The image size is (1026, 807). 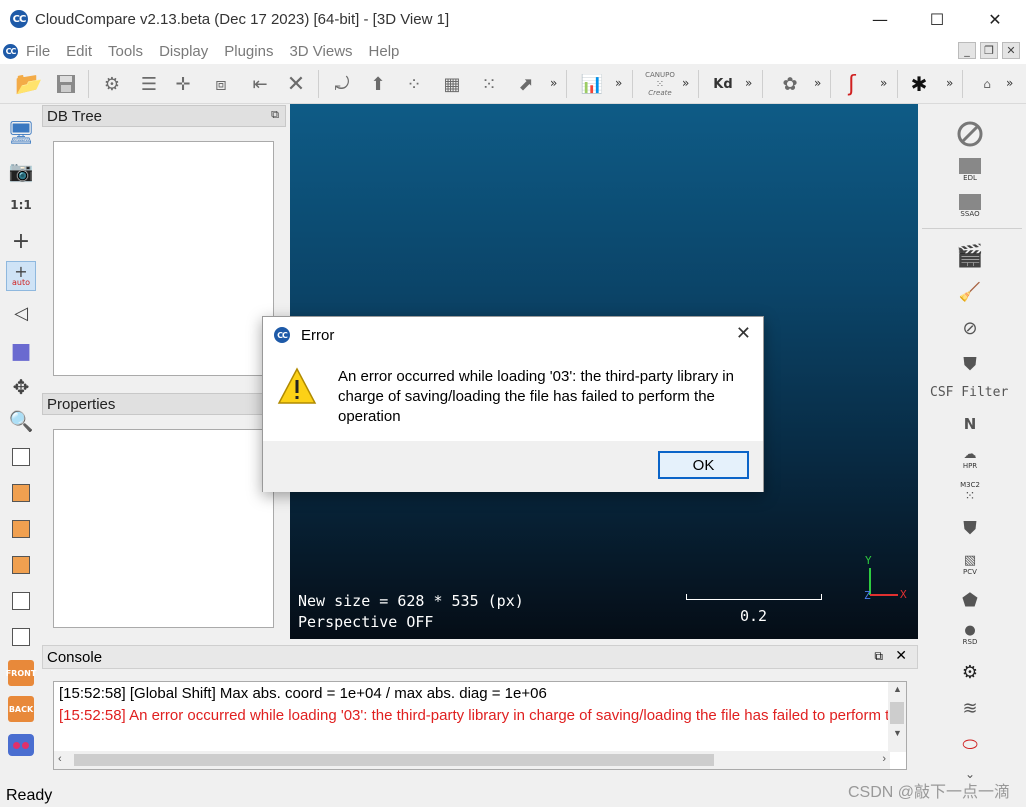 What do you see at coordinates (970, 600) in the screenshot?
I see `pentagon-icon: ⬟` at bounding box center [970, 600].